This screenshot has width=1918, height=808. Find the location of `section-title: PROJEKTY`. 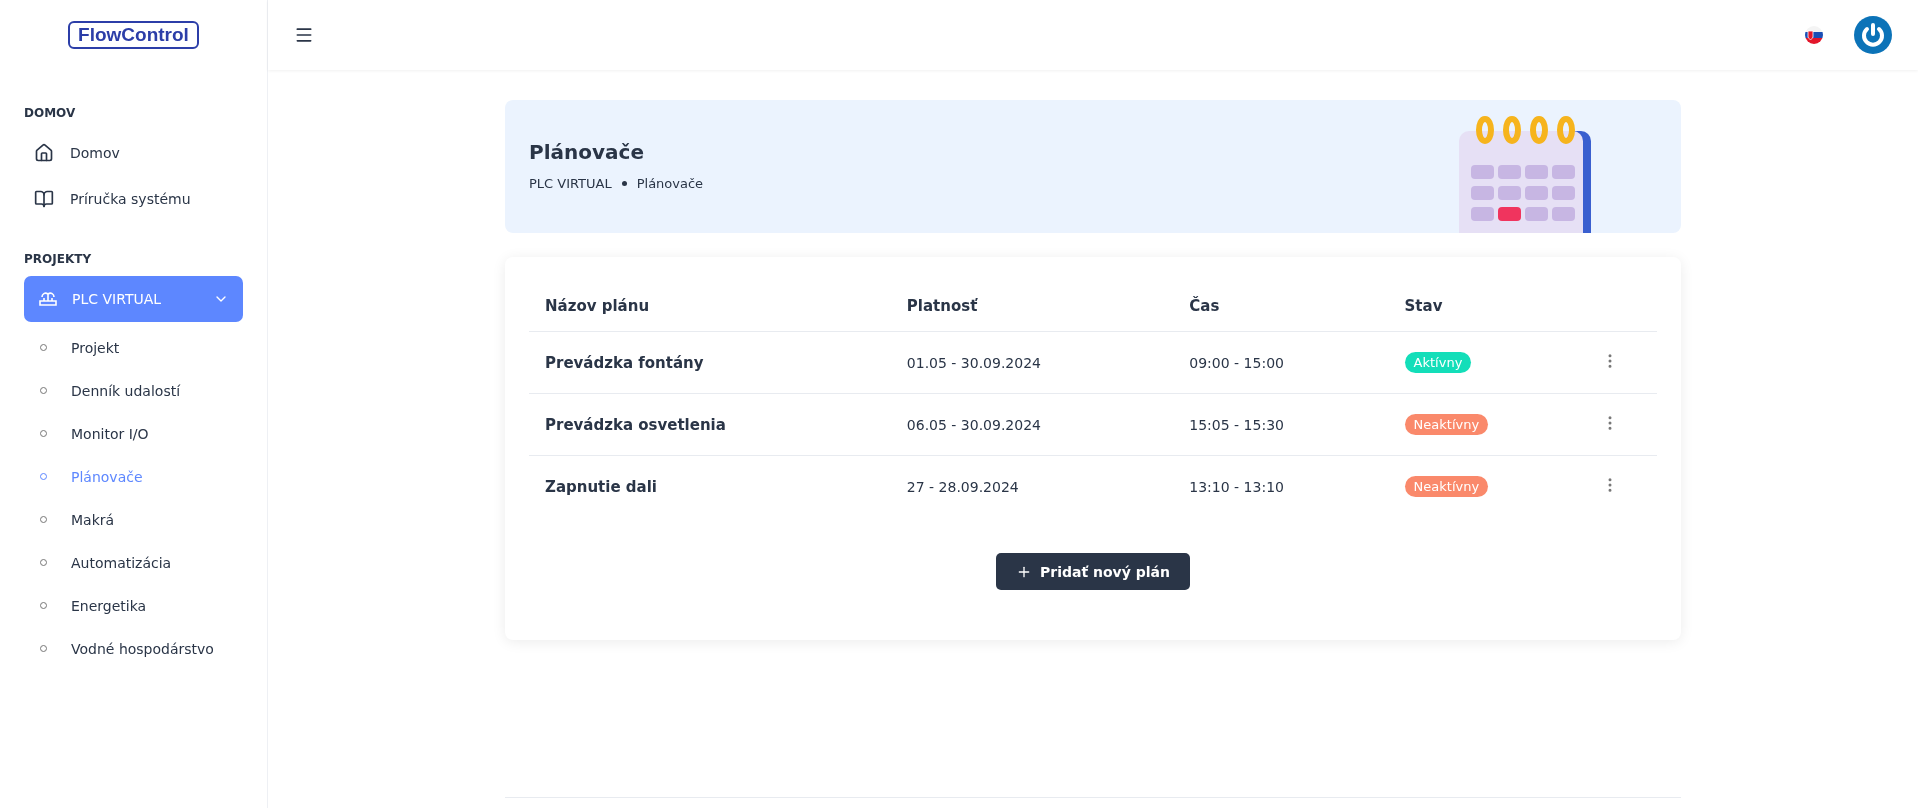

section-title: PROJEKTY is located at coordinates (58, 259).